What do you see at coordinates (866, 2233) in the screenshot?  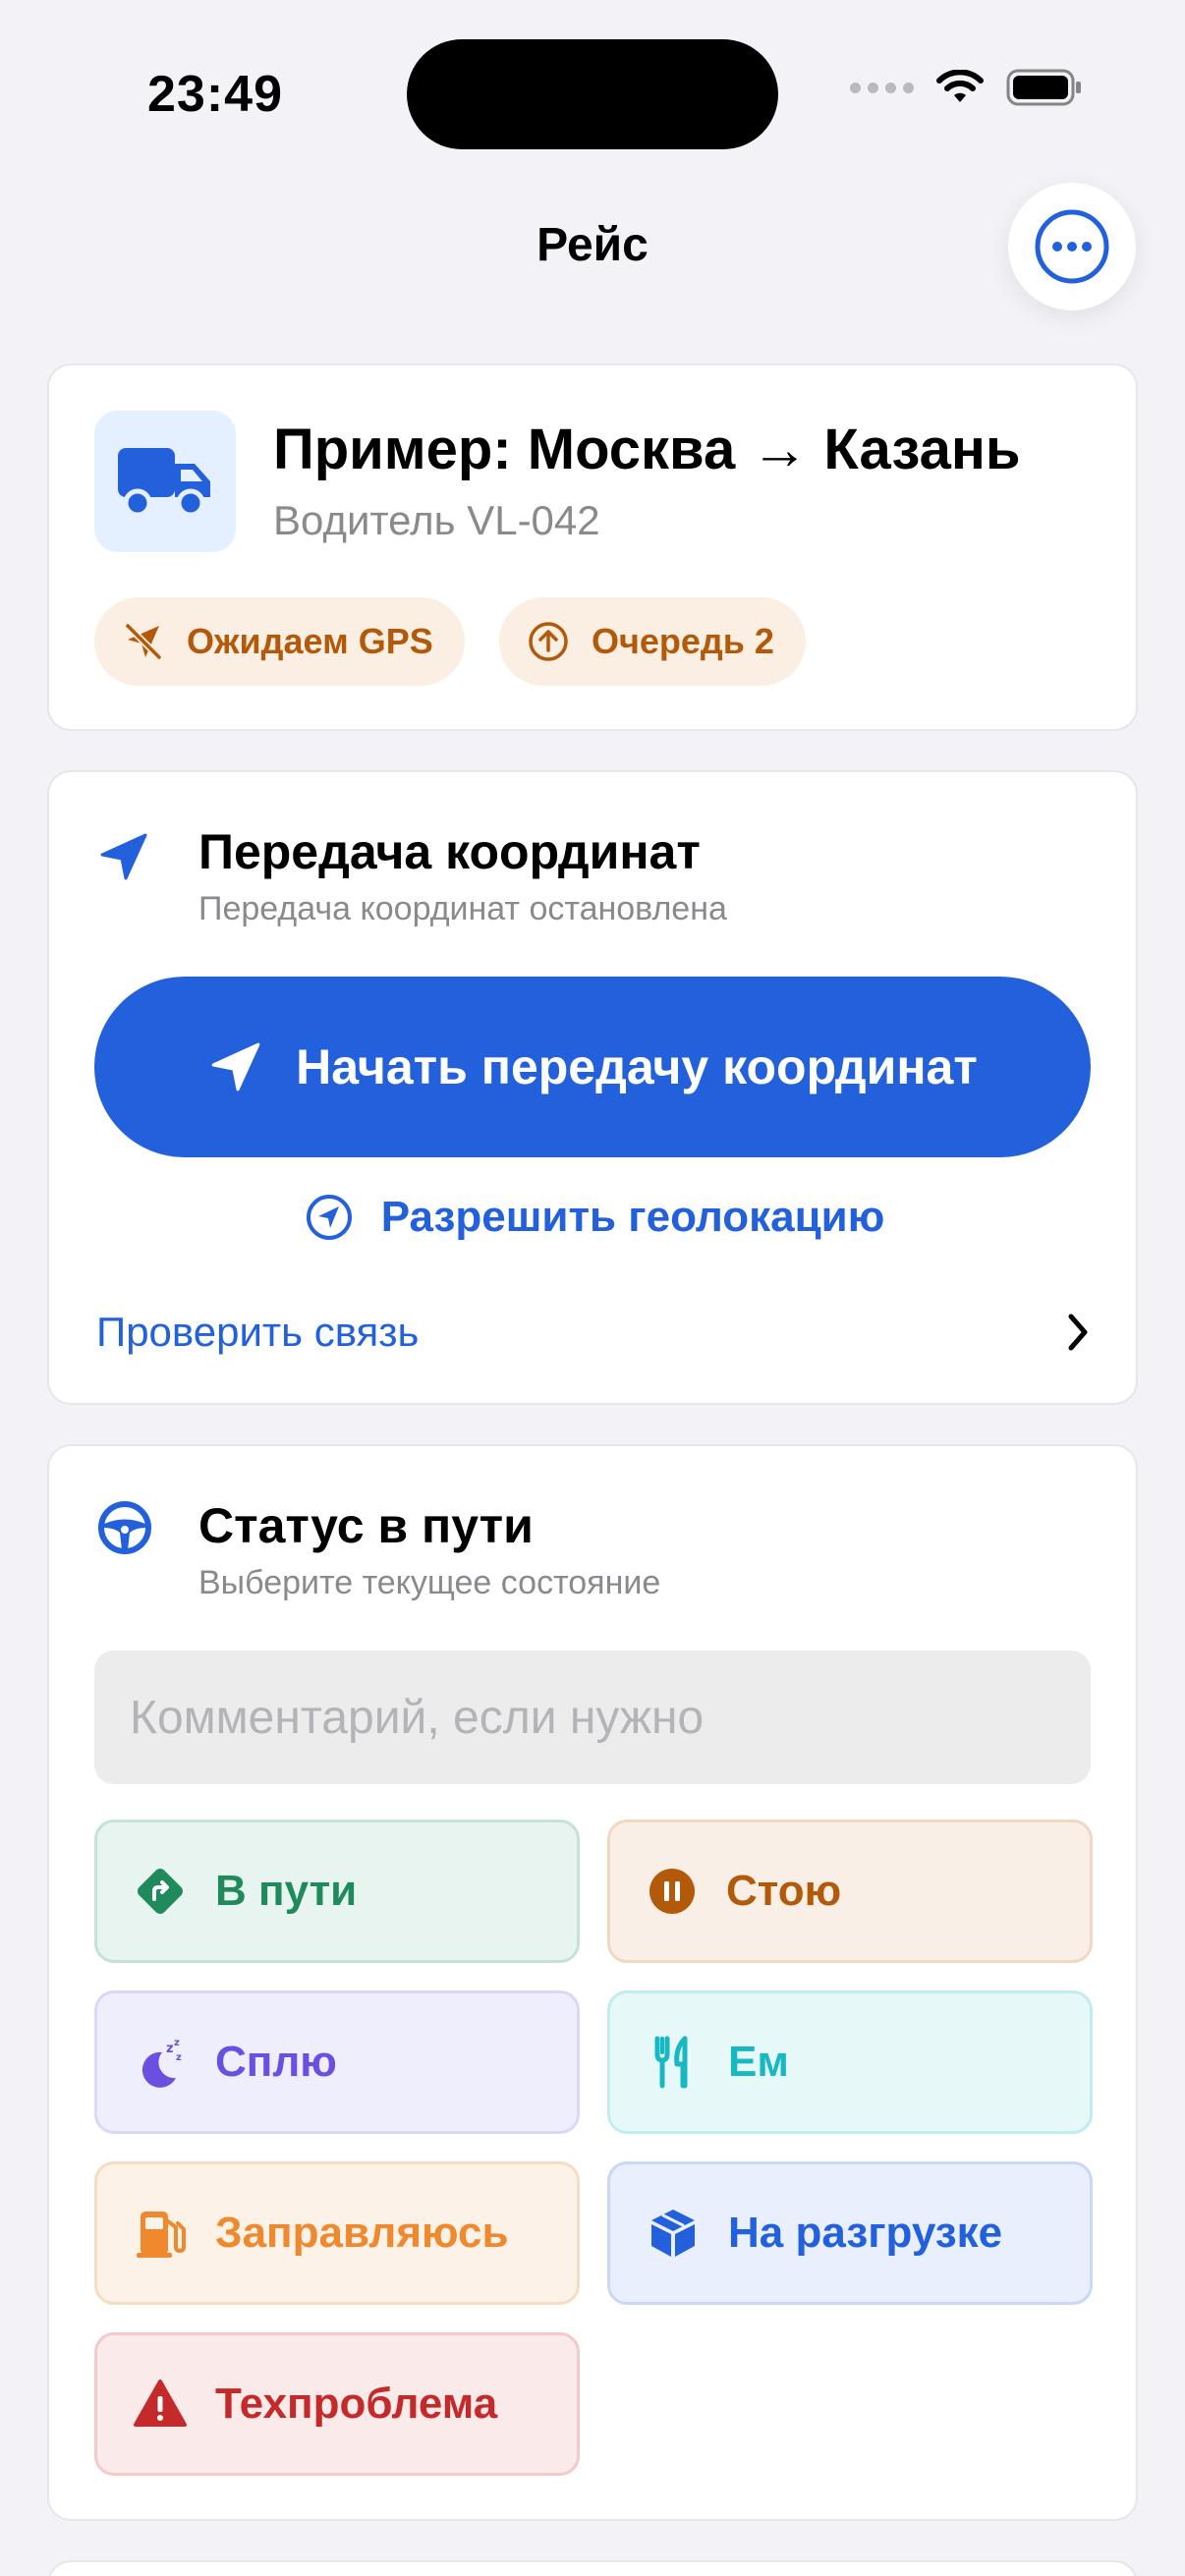 I see `status-button-label: На разгрузке` at bounding box center [866, 2233].